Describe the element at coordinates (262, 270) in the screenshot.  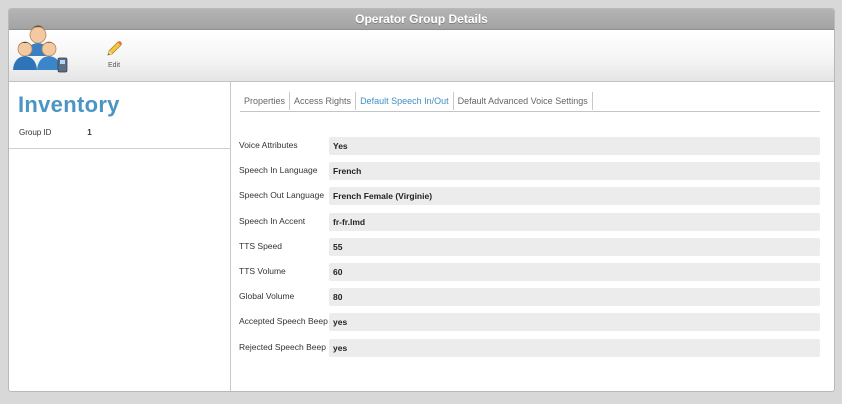
I see `field-label: TTS Volume` at that location.